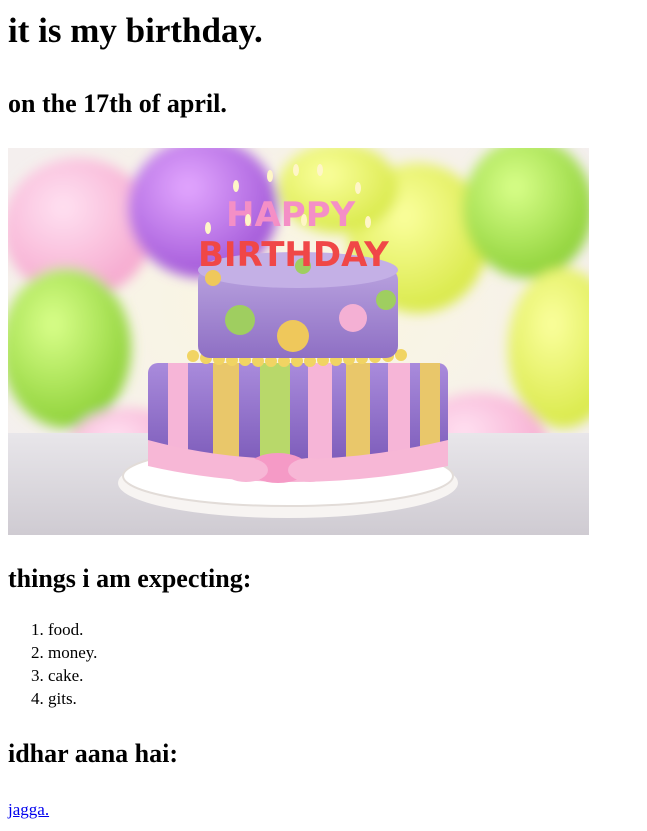 This screenshot has height=831, width=647. What do you see at coordinates (343, 698) in the screenshot?
I see `list-item: gits.` at bounding box center [343, 698].